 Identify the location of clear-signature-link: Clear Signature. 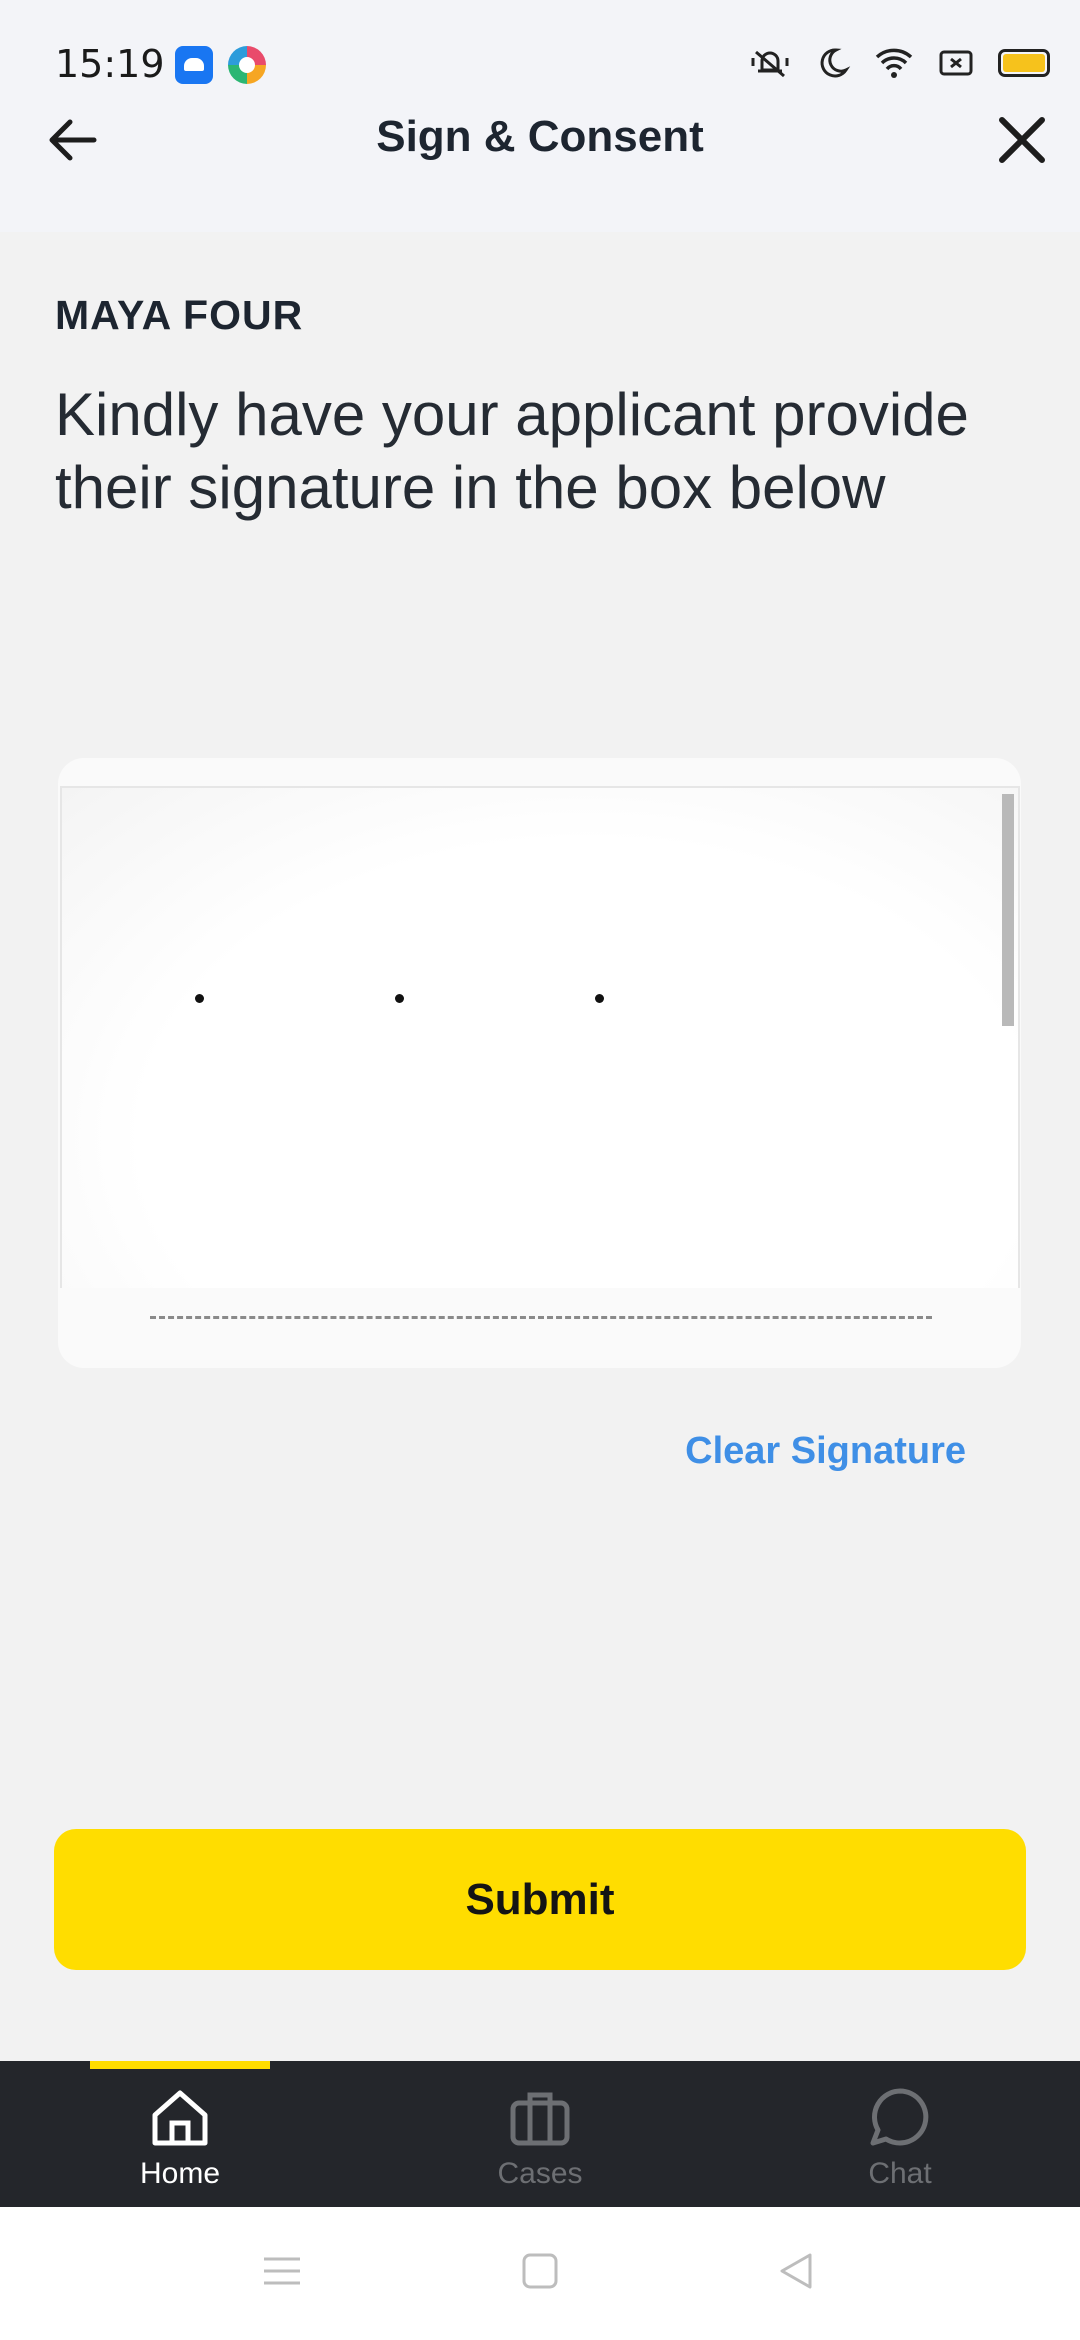
(825, 1451).